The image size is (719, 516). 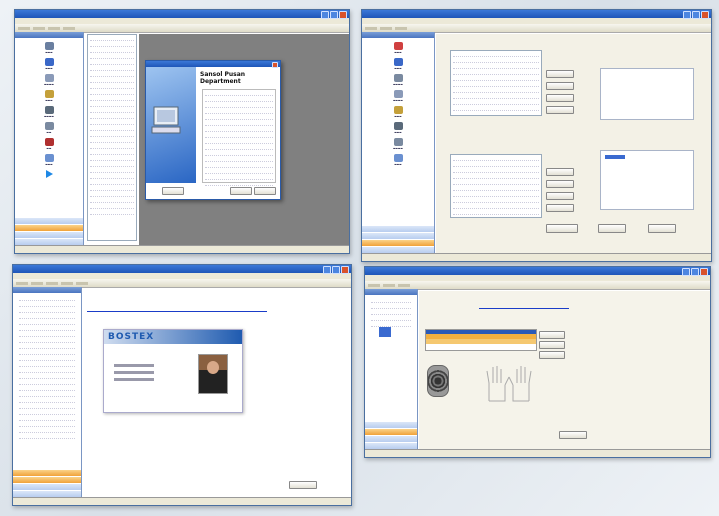 I want to click on fingerprint-icon, so click(x=438, y=381).